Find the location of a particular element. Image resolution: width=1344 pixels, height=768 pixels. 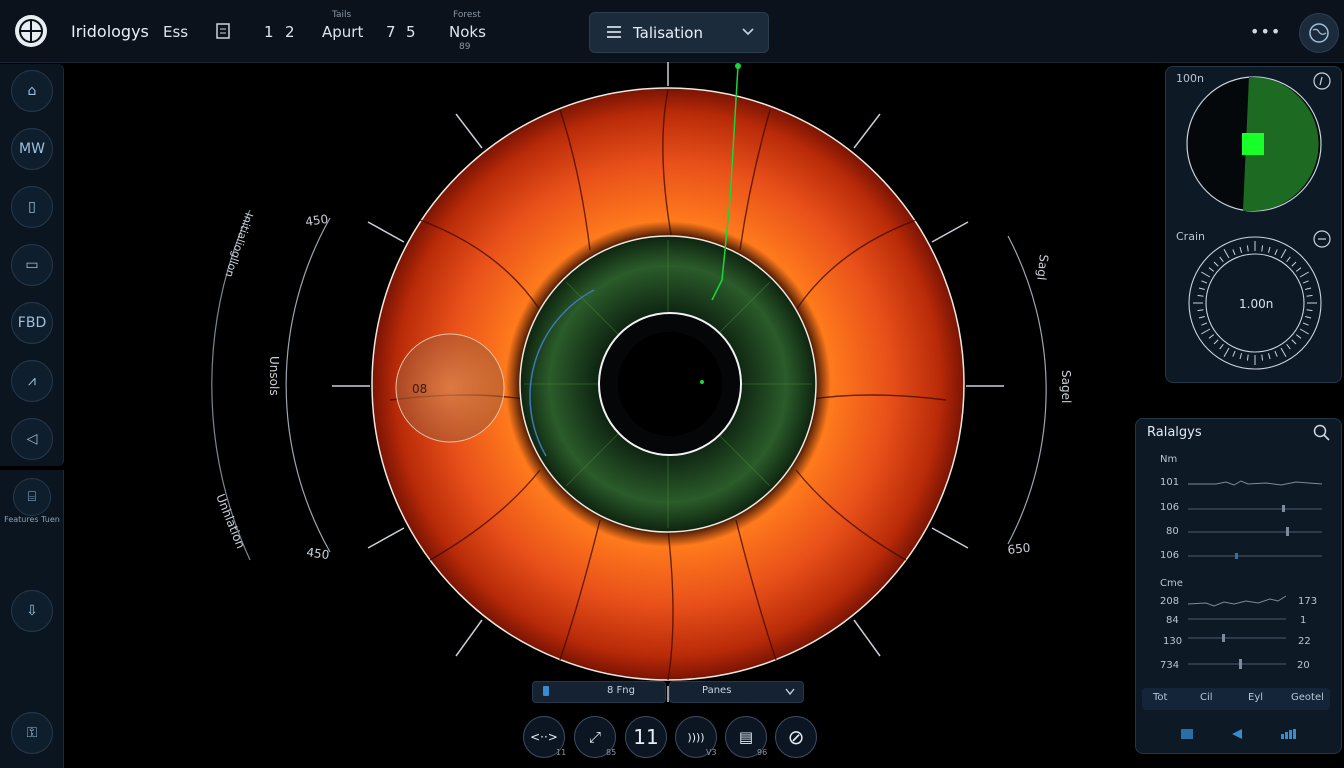

probe-tip is located at coordinates (738, 66).